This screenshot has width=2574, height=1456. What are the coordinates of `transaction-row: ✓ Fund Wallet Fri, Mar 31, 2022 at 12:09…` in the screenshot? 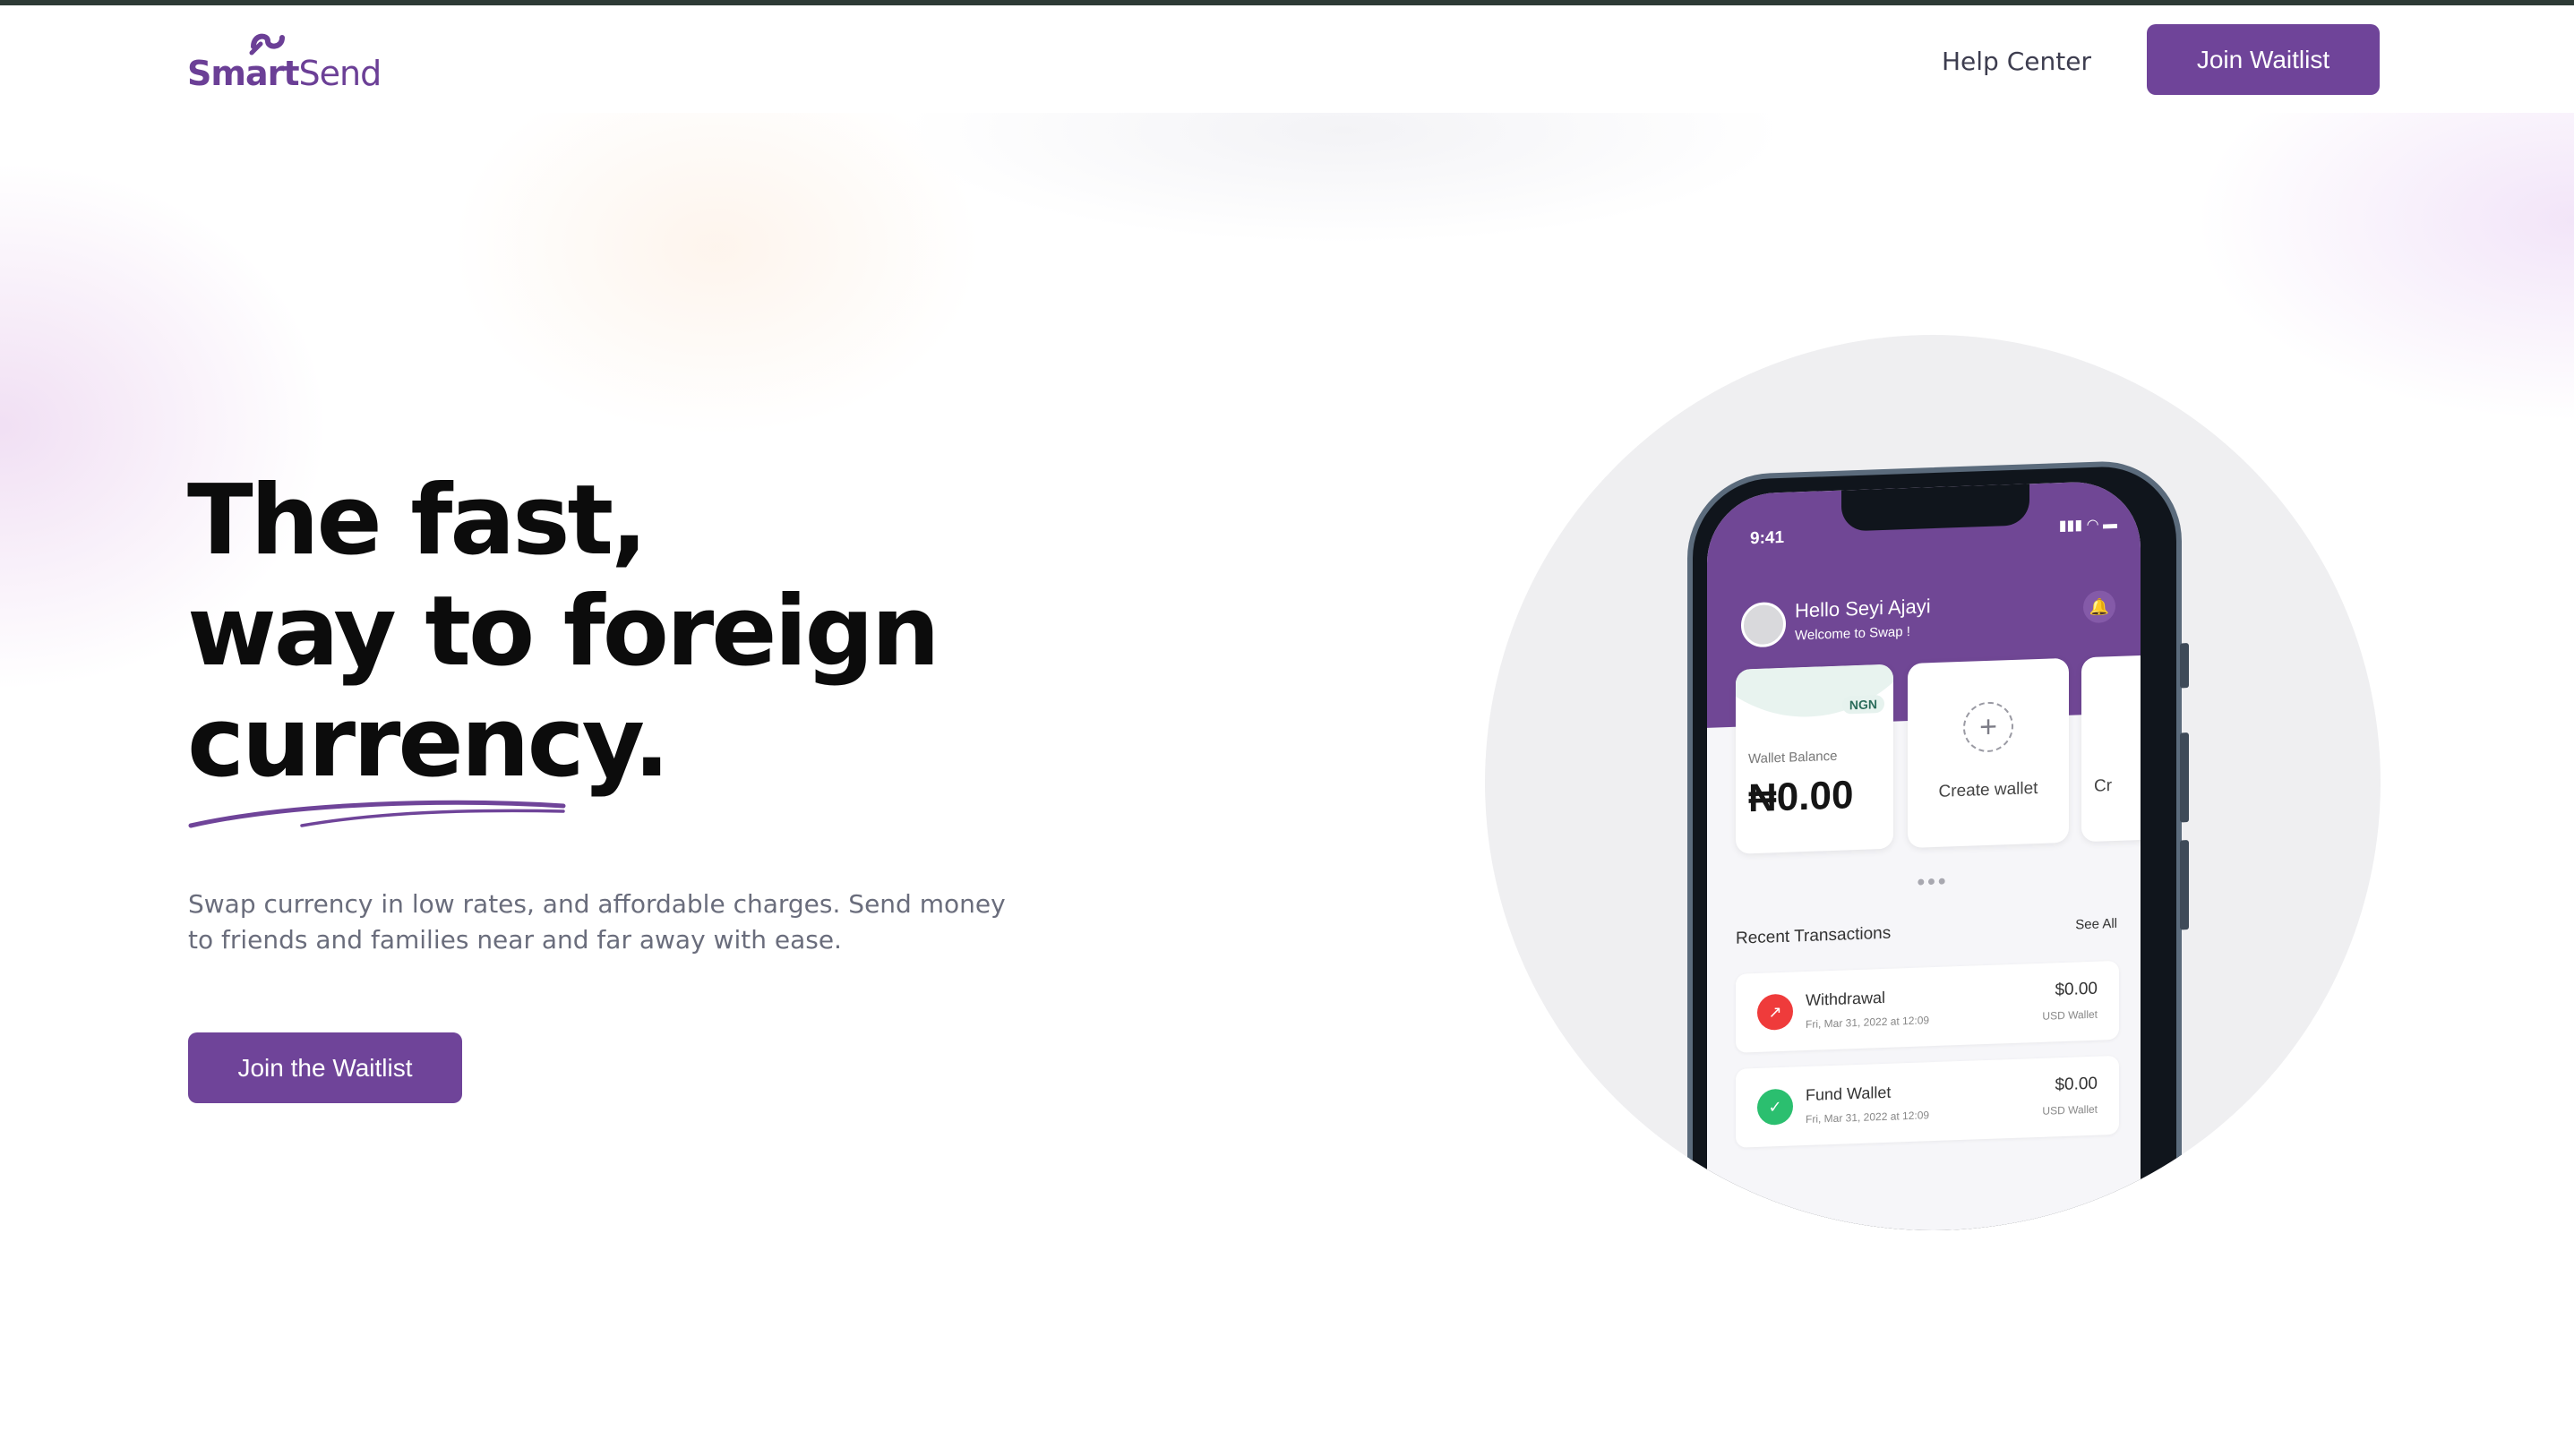 It's located at (1927, 1101).